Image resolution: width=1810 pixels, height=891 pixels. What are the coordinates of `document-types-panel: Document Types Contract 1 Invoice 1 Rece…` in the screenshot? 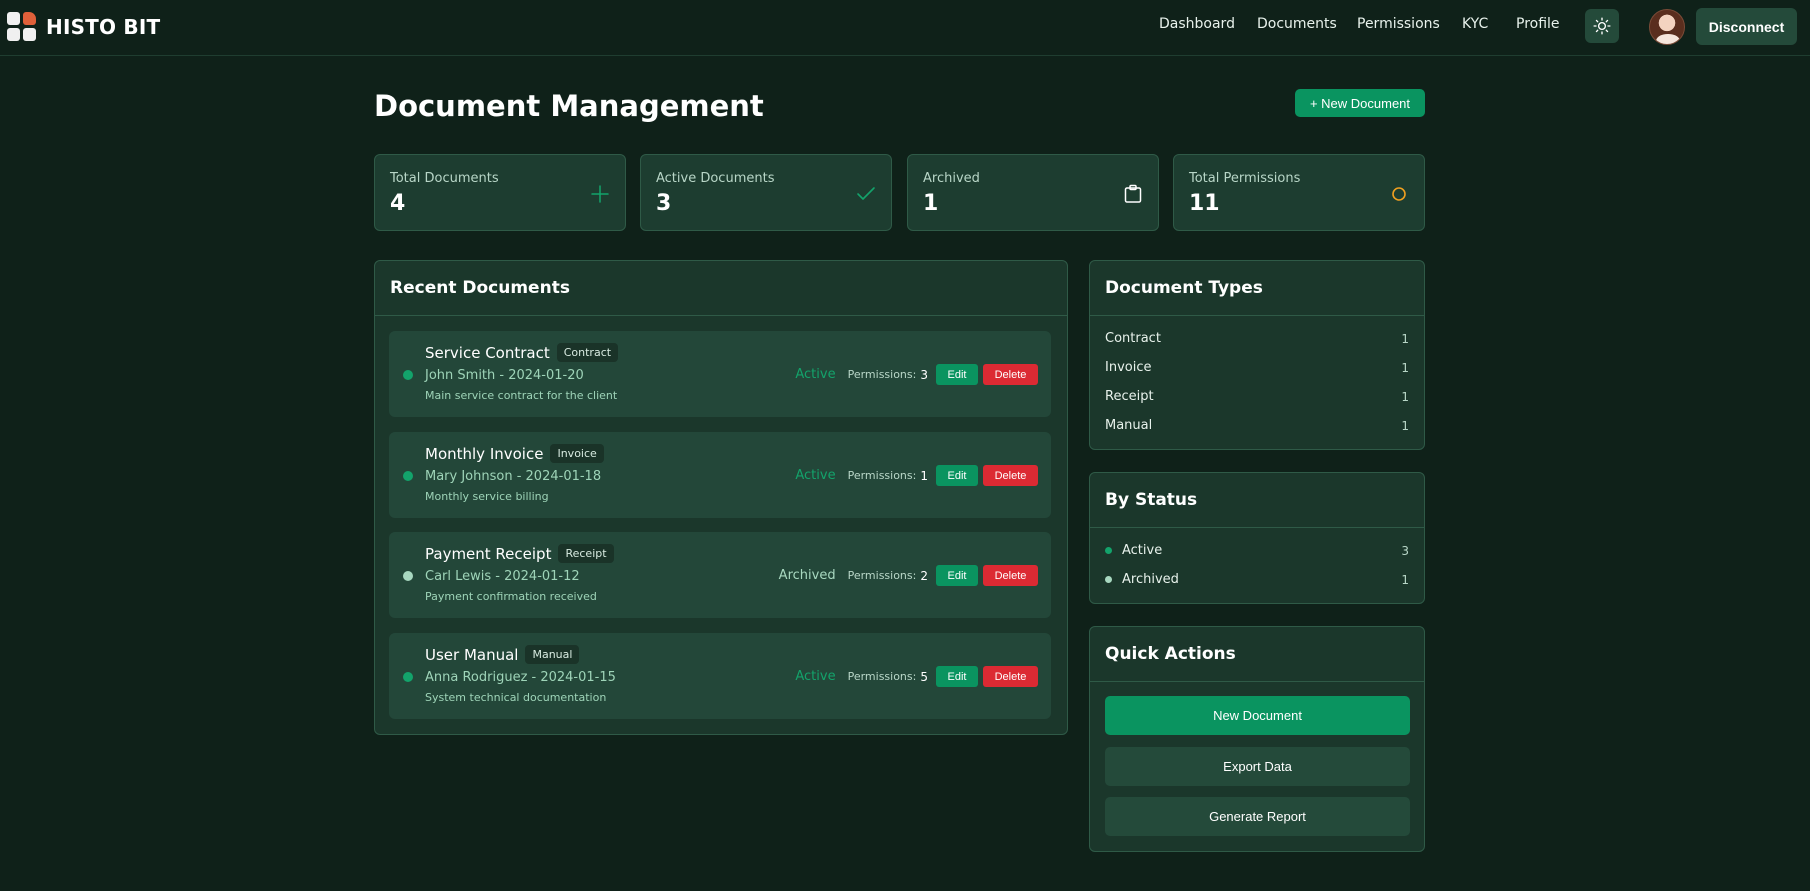 It's located at (1257, 355).